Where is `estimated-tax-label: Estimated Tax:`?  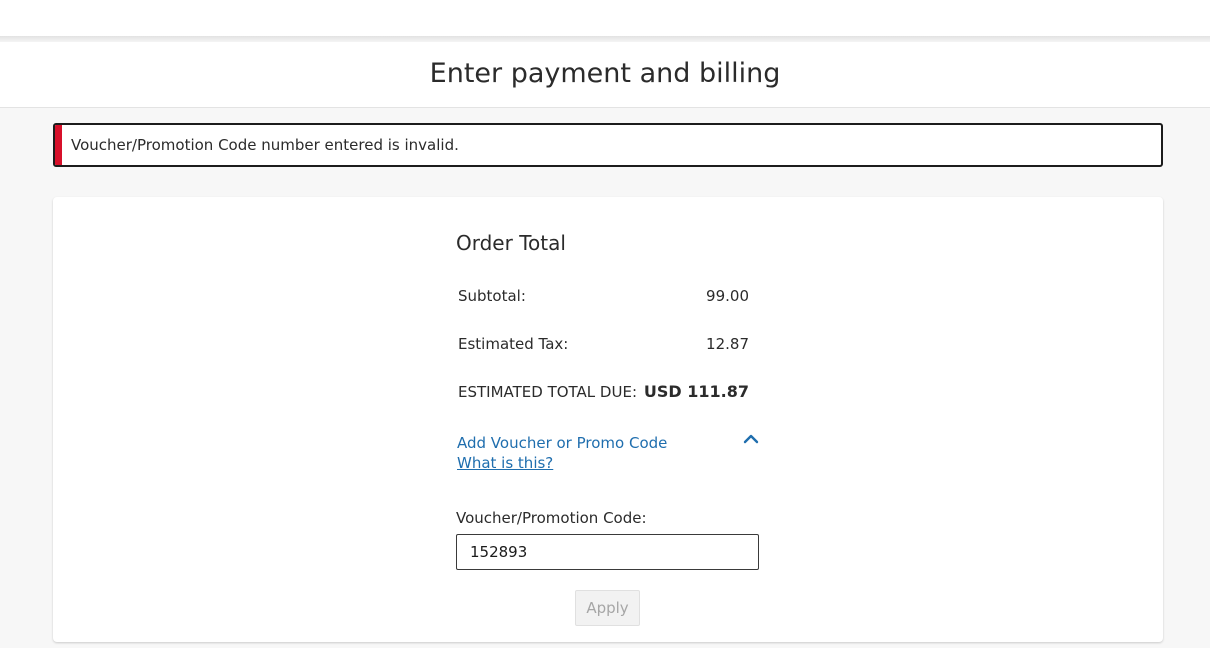 estimated-tax-label: Estimated Tax: is located at coordinates (513, 344).